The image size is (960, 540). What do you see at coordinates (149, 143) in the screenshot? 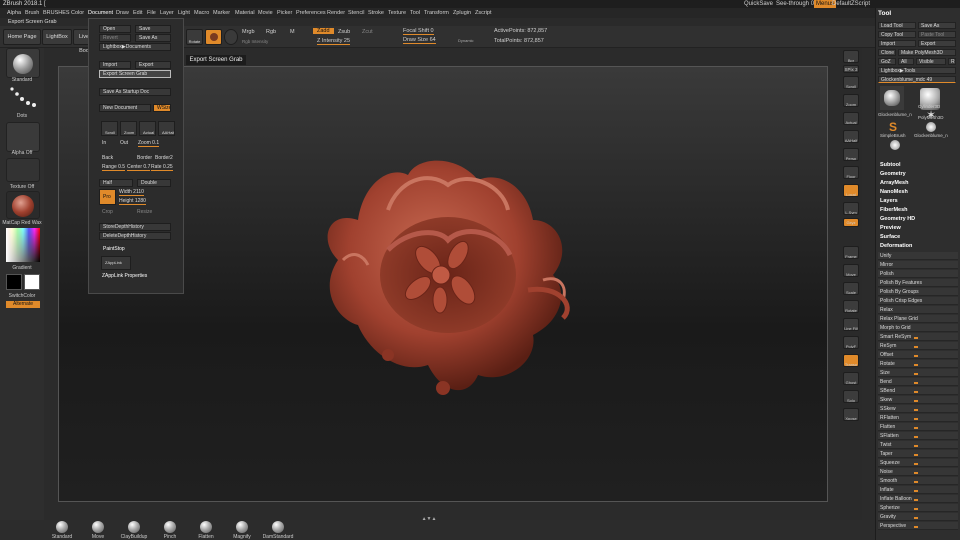
I see `zoom-slider: Zoom 0.1` at bounding box center [149, 143].